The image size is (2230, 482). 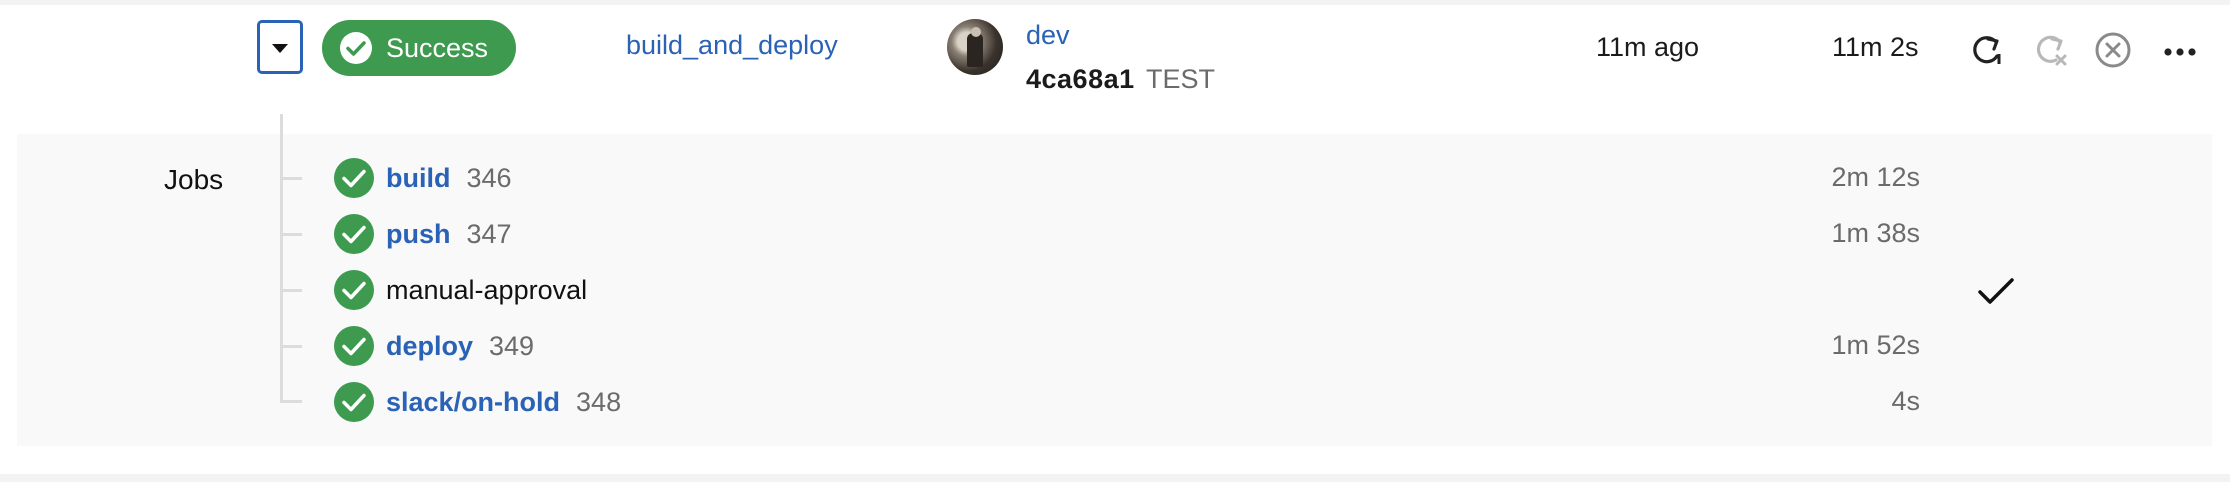 What do you see at coordinates (1875, 345) in the screenshot?
I see `job-duration: 1m 52s` at bounding box center [1875, 345].